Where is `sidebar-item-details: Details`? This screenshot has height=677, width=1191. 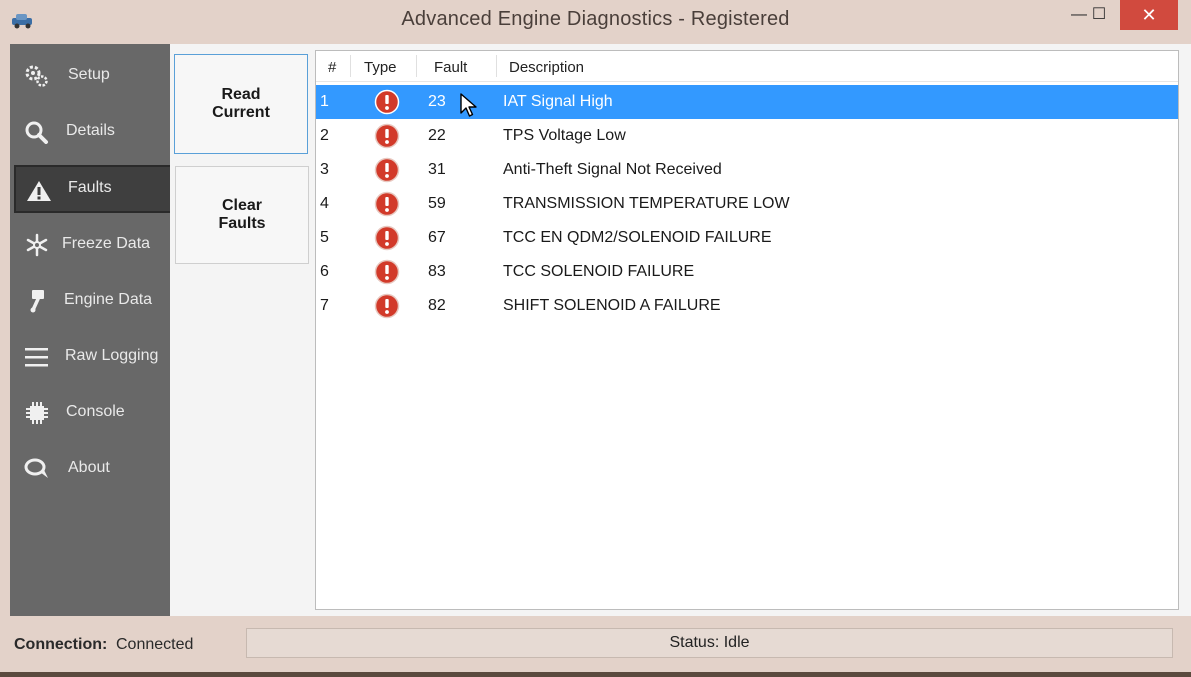 sidebar-item-details: Details is located at coordinates (90, 132).